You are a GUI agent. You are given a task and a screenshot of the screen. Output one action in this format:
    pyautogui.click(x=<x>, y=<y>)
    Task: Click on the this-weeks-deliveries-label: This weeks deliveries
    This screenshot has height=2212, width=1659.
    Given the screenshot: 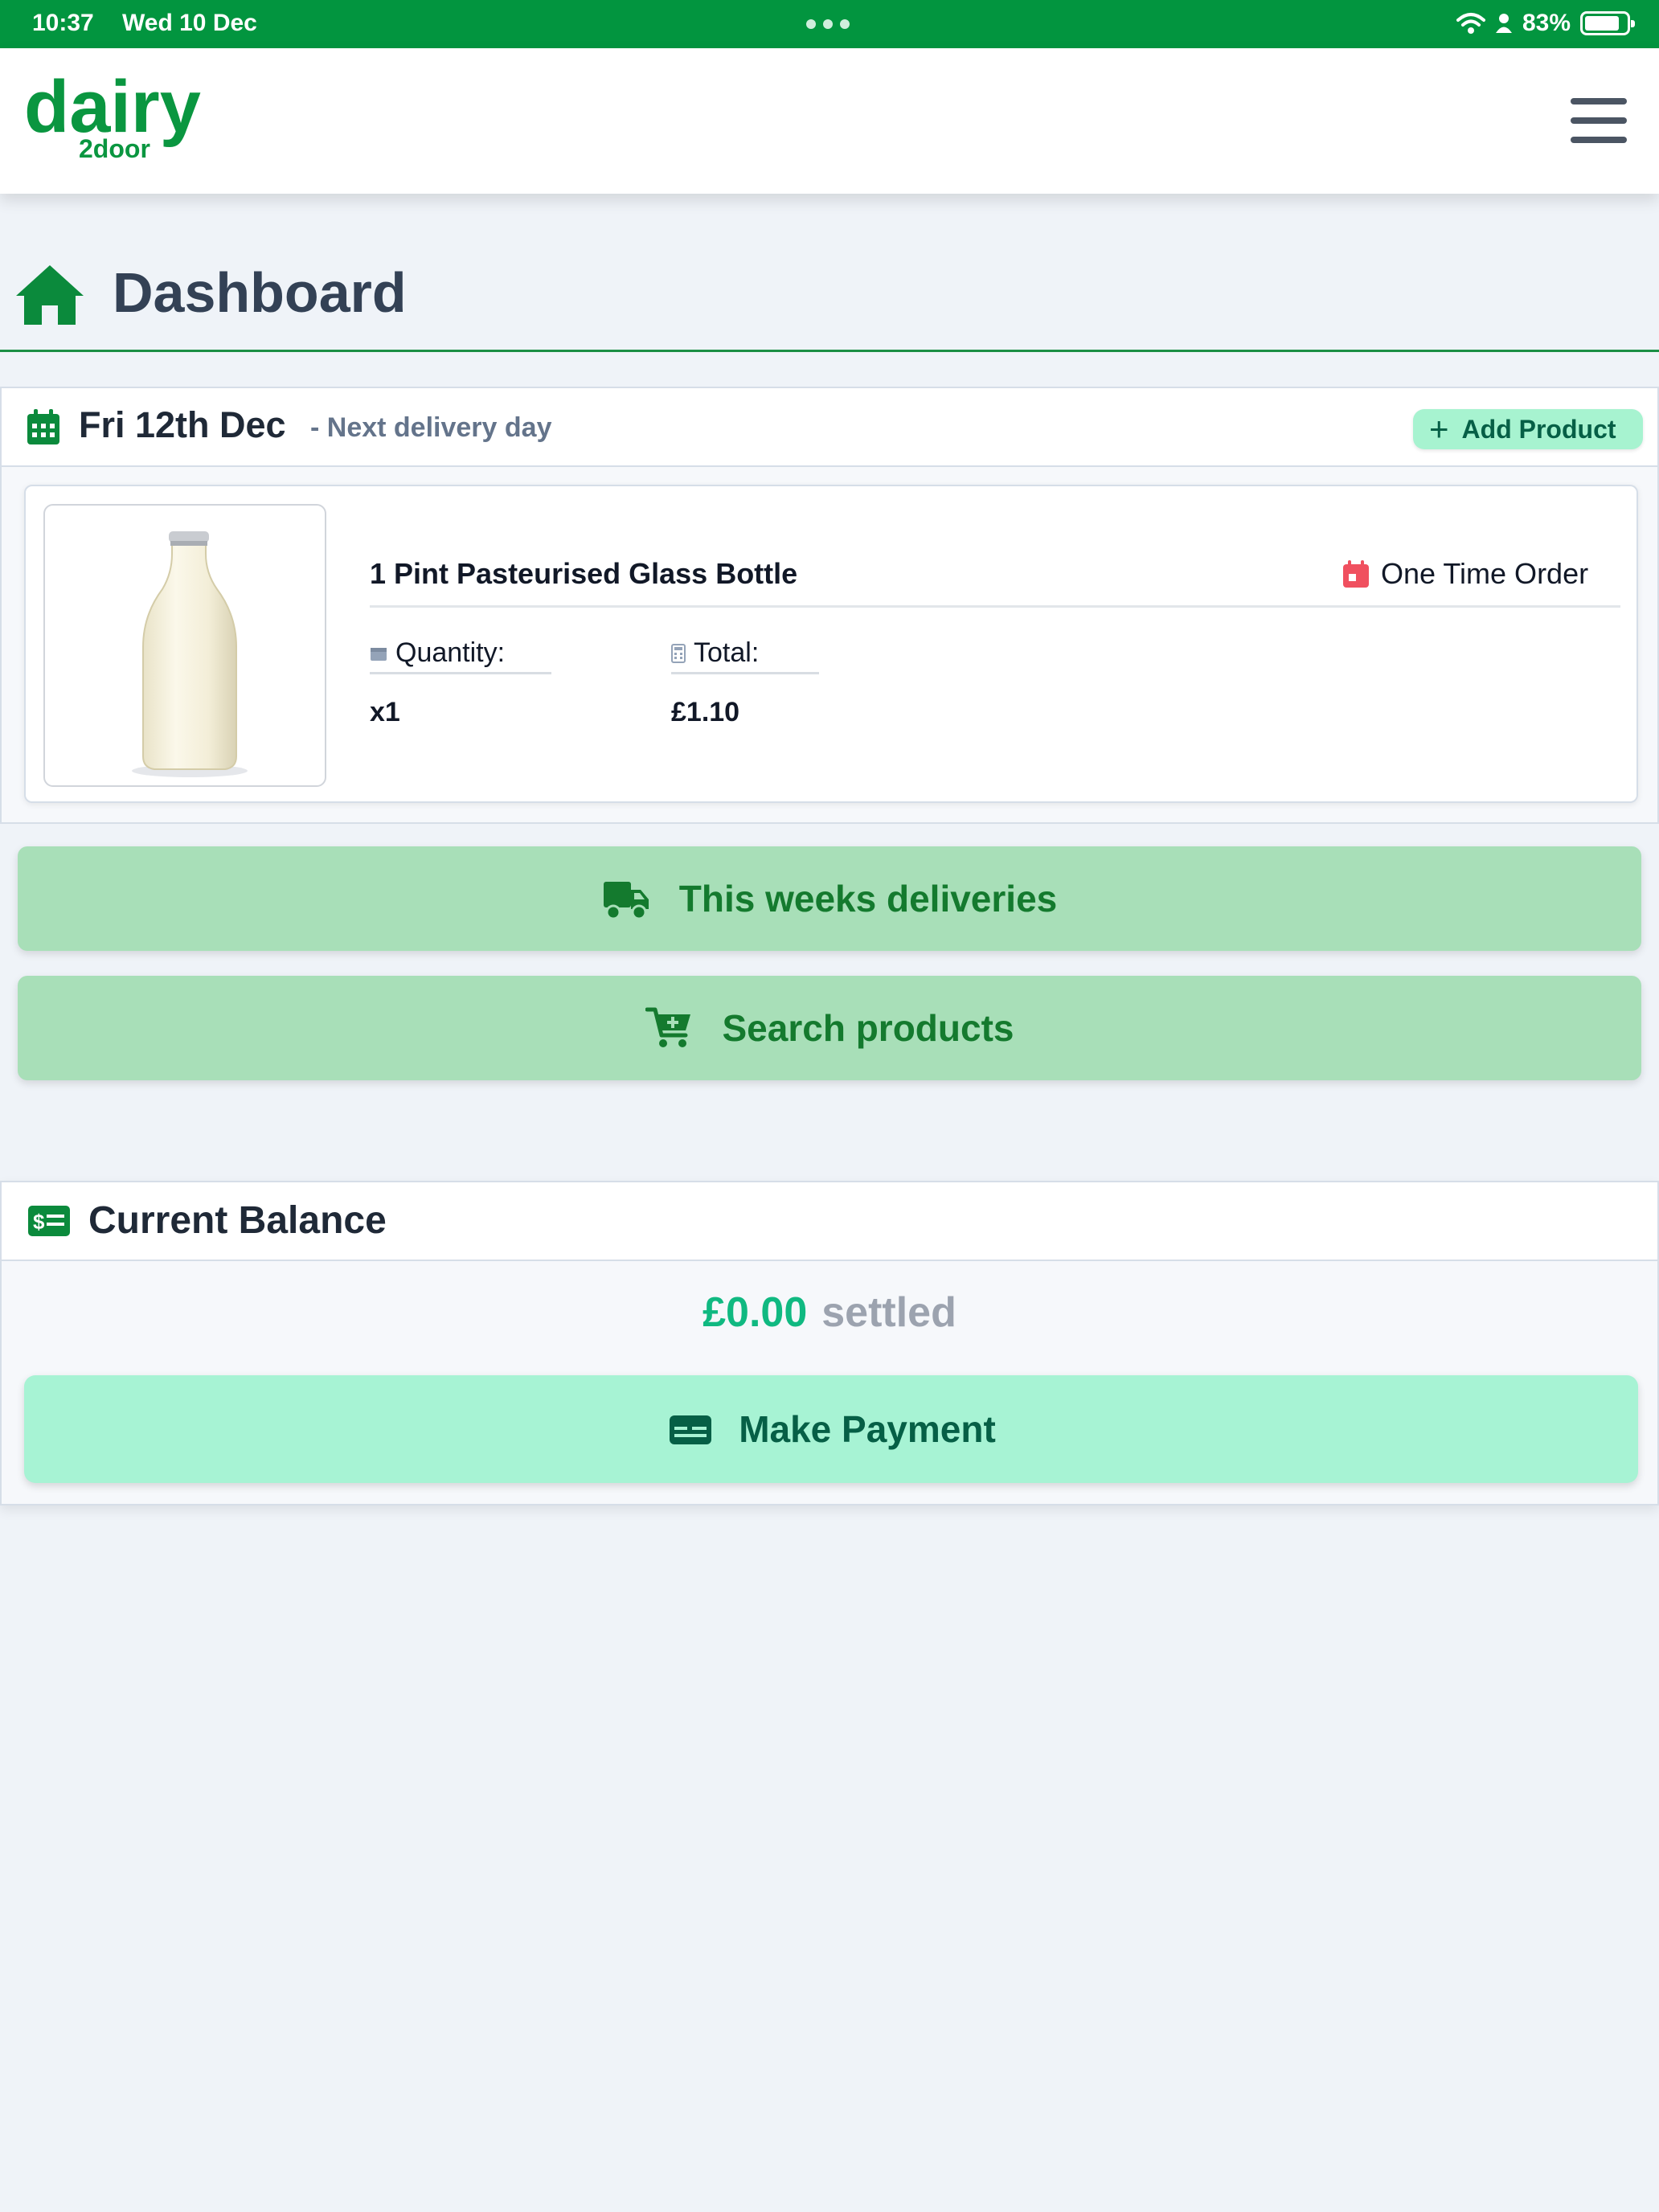 What is the action you would take?
    pyautogui.click(x=868, y=899)
    